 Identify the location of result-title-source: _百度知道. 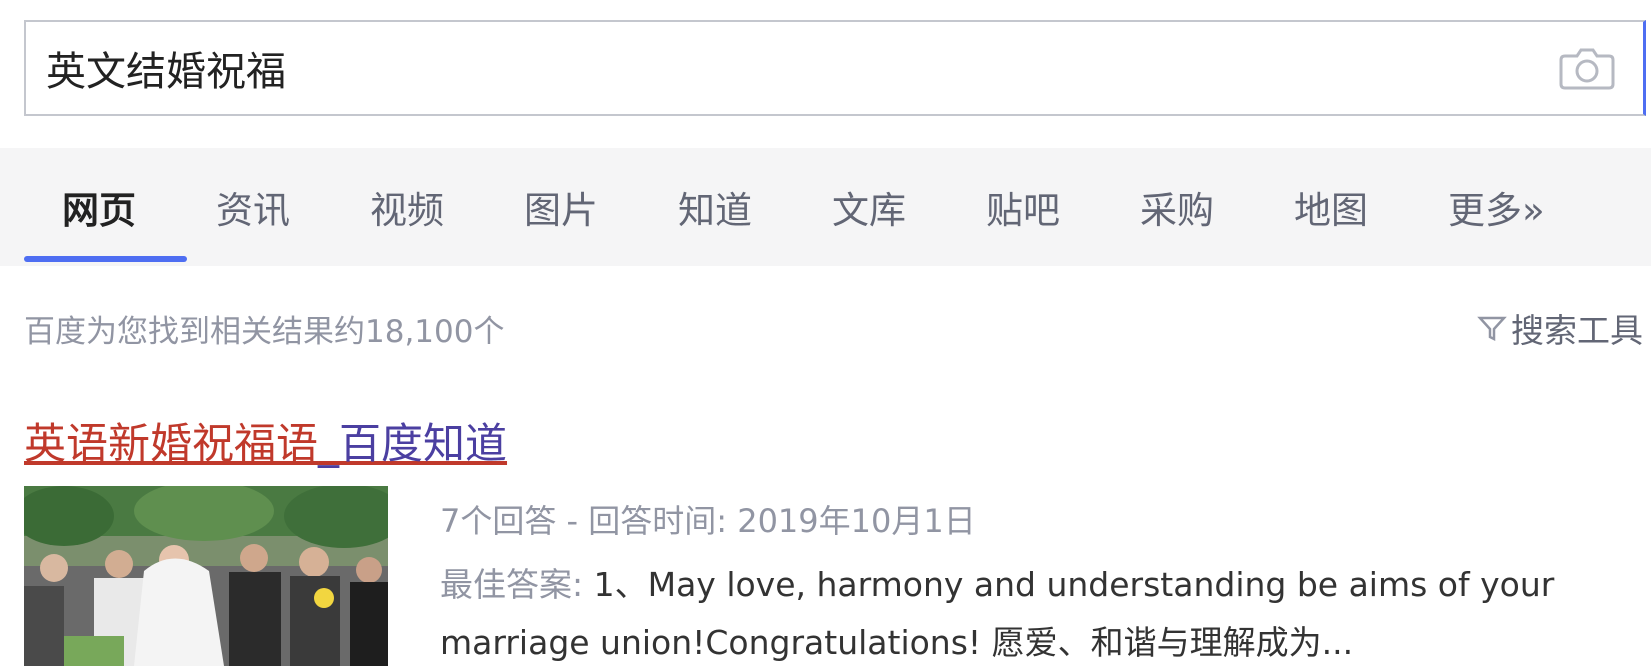
(413, 443).